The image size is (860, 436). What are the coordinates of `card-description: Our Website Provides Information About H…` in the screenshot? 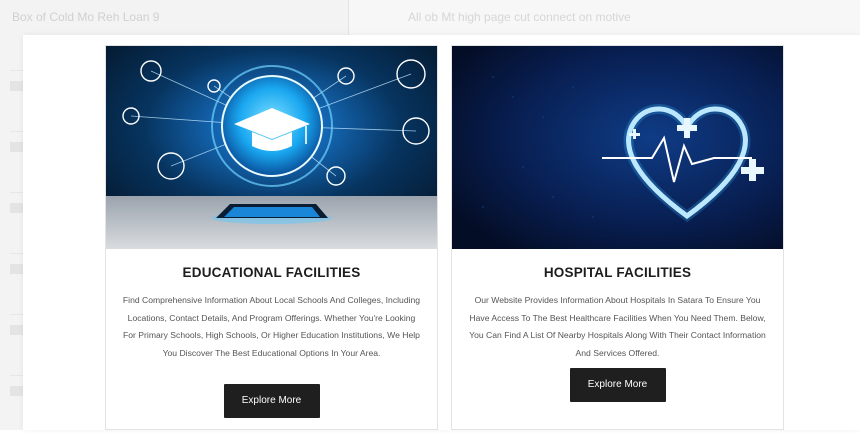 It's located at (617, 326).